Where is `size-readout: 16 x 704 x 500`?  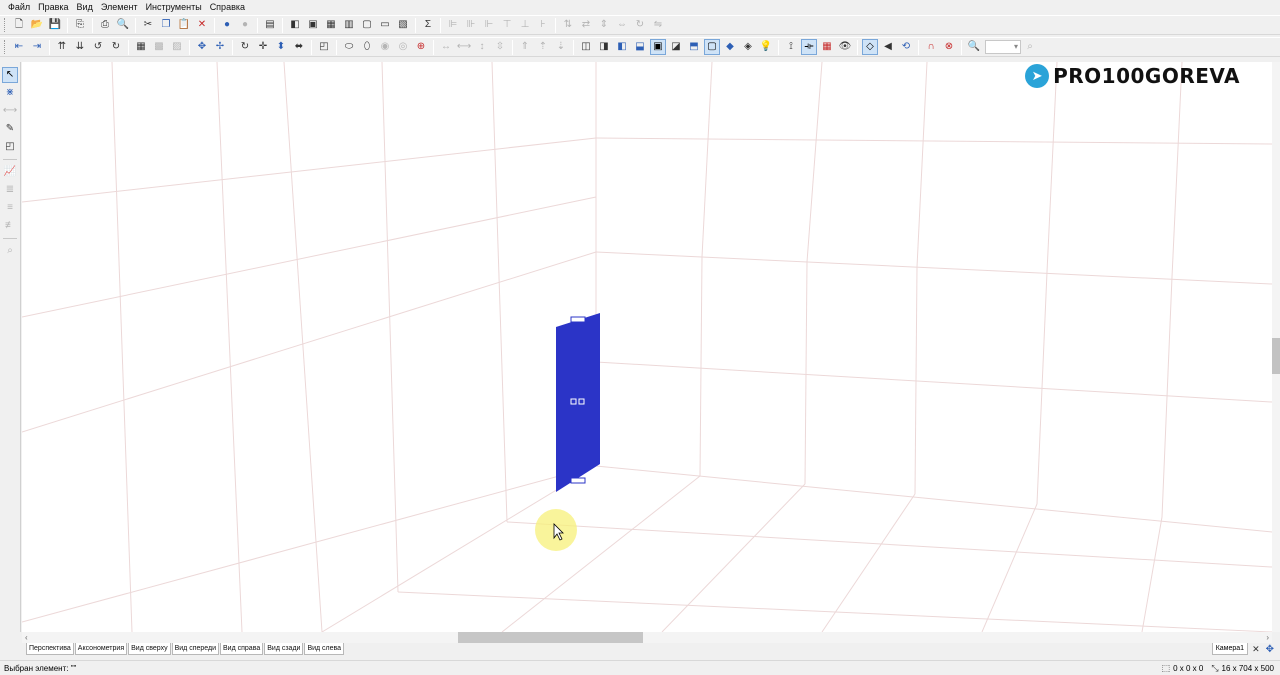 size-readout: 16 x 704 x 500 is located at coordinates (1247, 668).